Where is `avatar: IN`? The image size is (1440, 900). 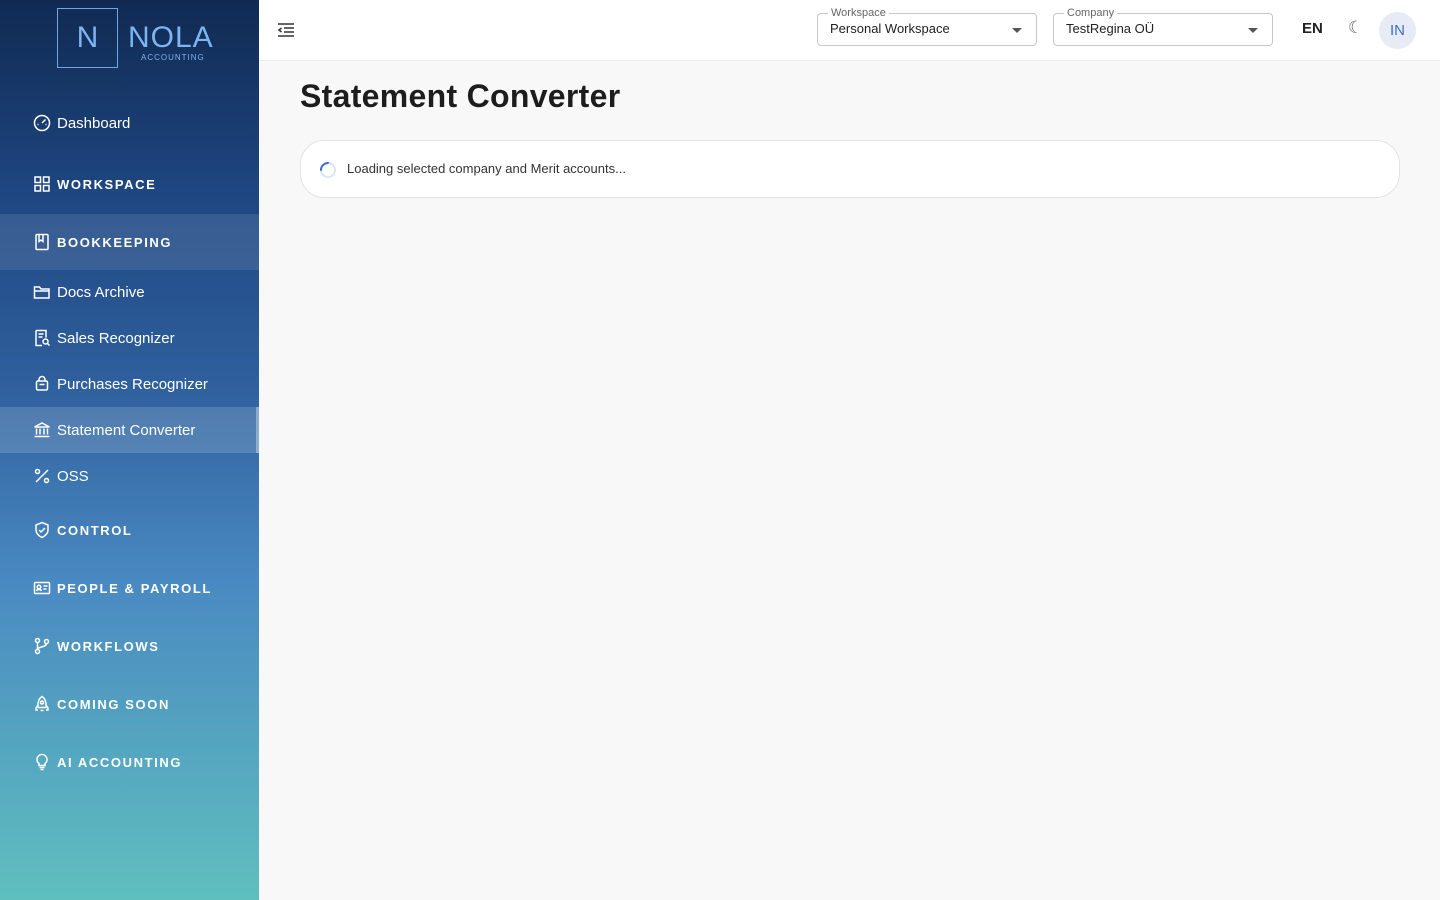 avatar: IN is located at coordinates (1397, 30).